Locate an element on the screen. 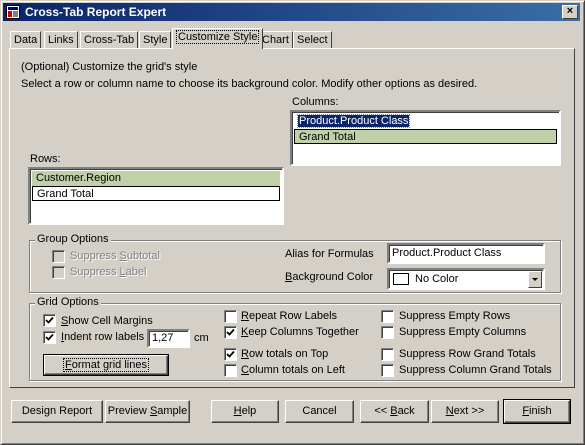 Image resolution: width=585 pixels, height=445 pixels. row-totals-on-top-checkbox is located at coordinates (230, 354).